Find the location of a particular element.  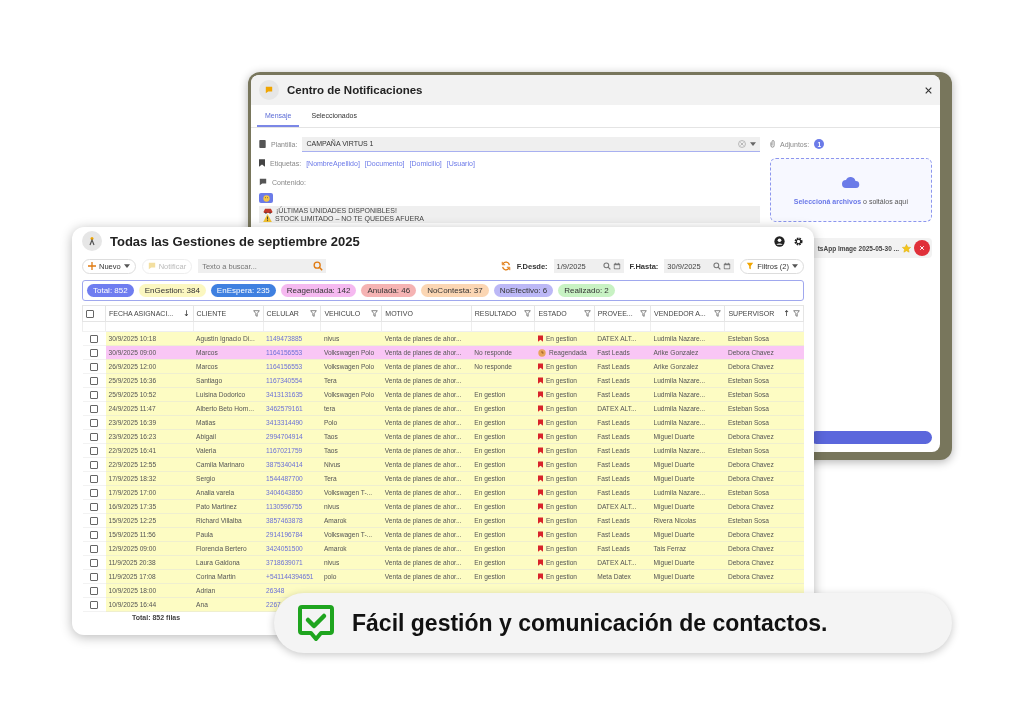

document-icon is located at coordinates (262, 144).